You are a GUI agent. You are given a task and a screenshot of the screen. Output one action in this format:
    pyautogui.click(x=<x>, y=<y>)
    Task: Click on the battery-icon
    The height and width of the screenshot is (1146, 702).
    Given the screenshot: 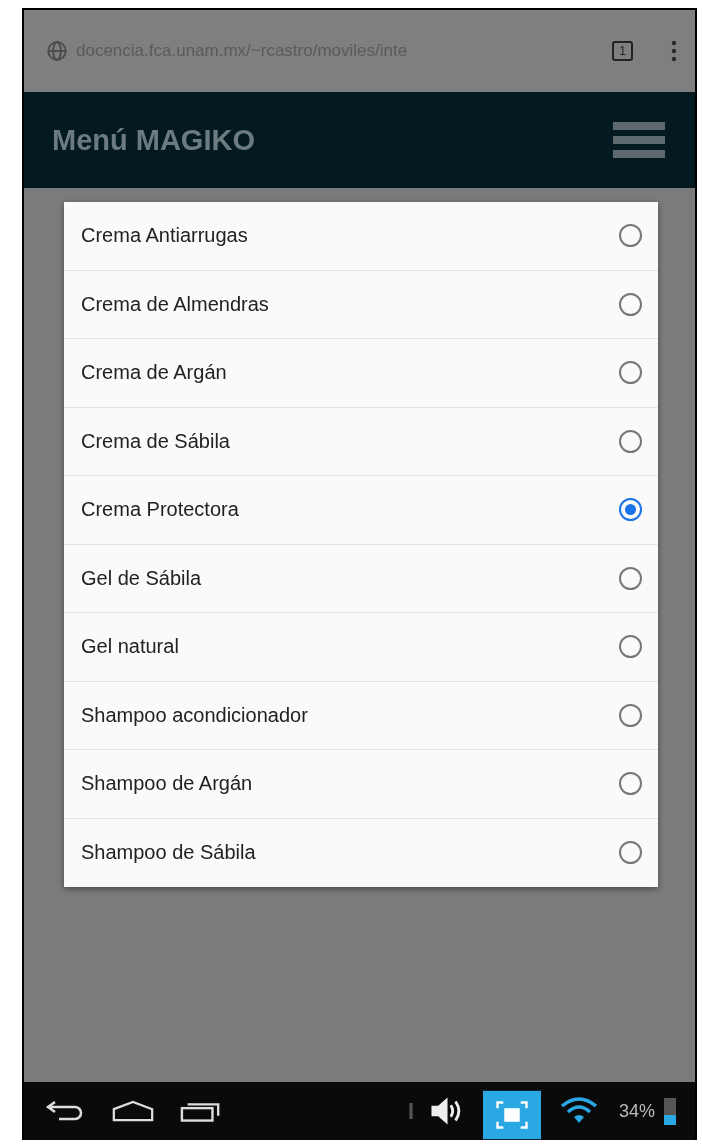 What is the action you would take?
    pyautogui.click(x=670, y=1111)
    